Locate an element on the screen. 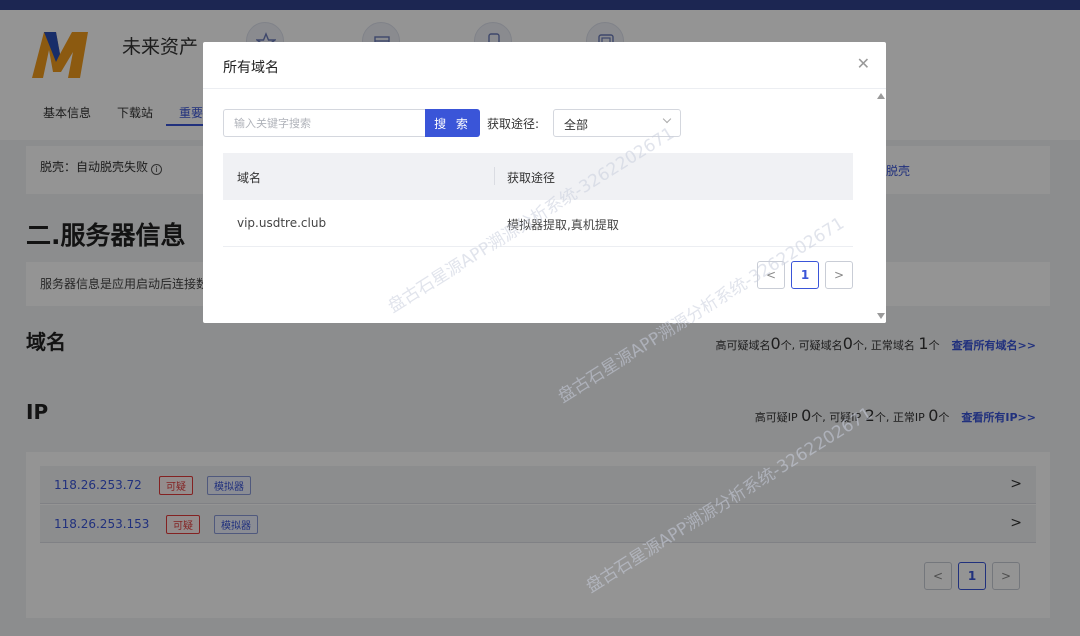 This screenshot has width=1080, height=636. column-header-source: 获取途径 is located at coordinates (531, 177).